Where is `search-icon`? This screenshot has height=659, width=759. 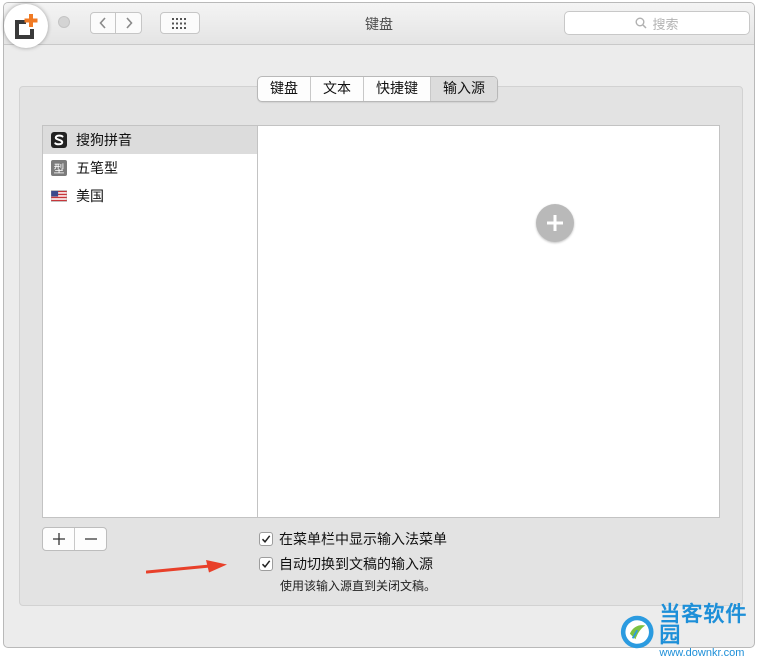 search-icon is located at coordinates (641, 23).